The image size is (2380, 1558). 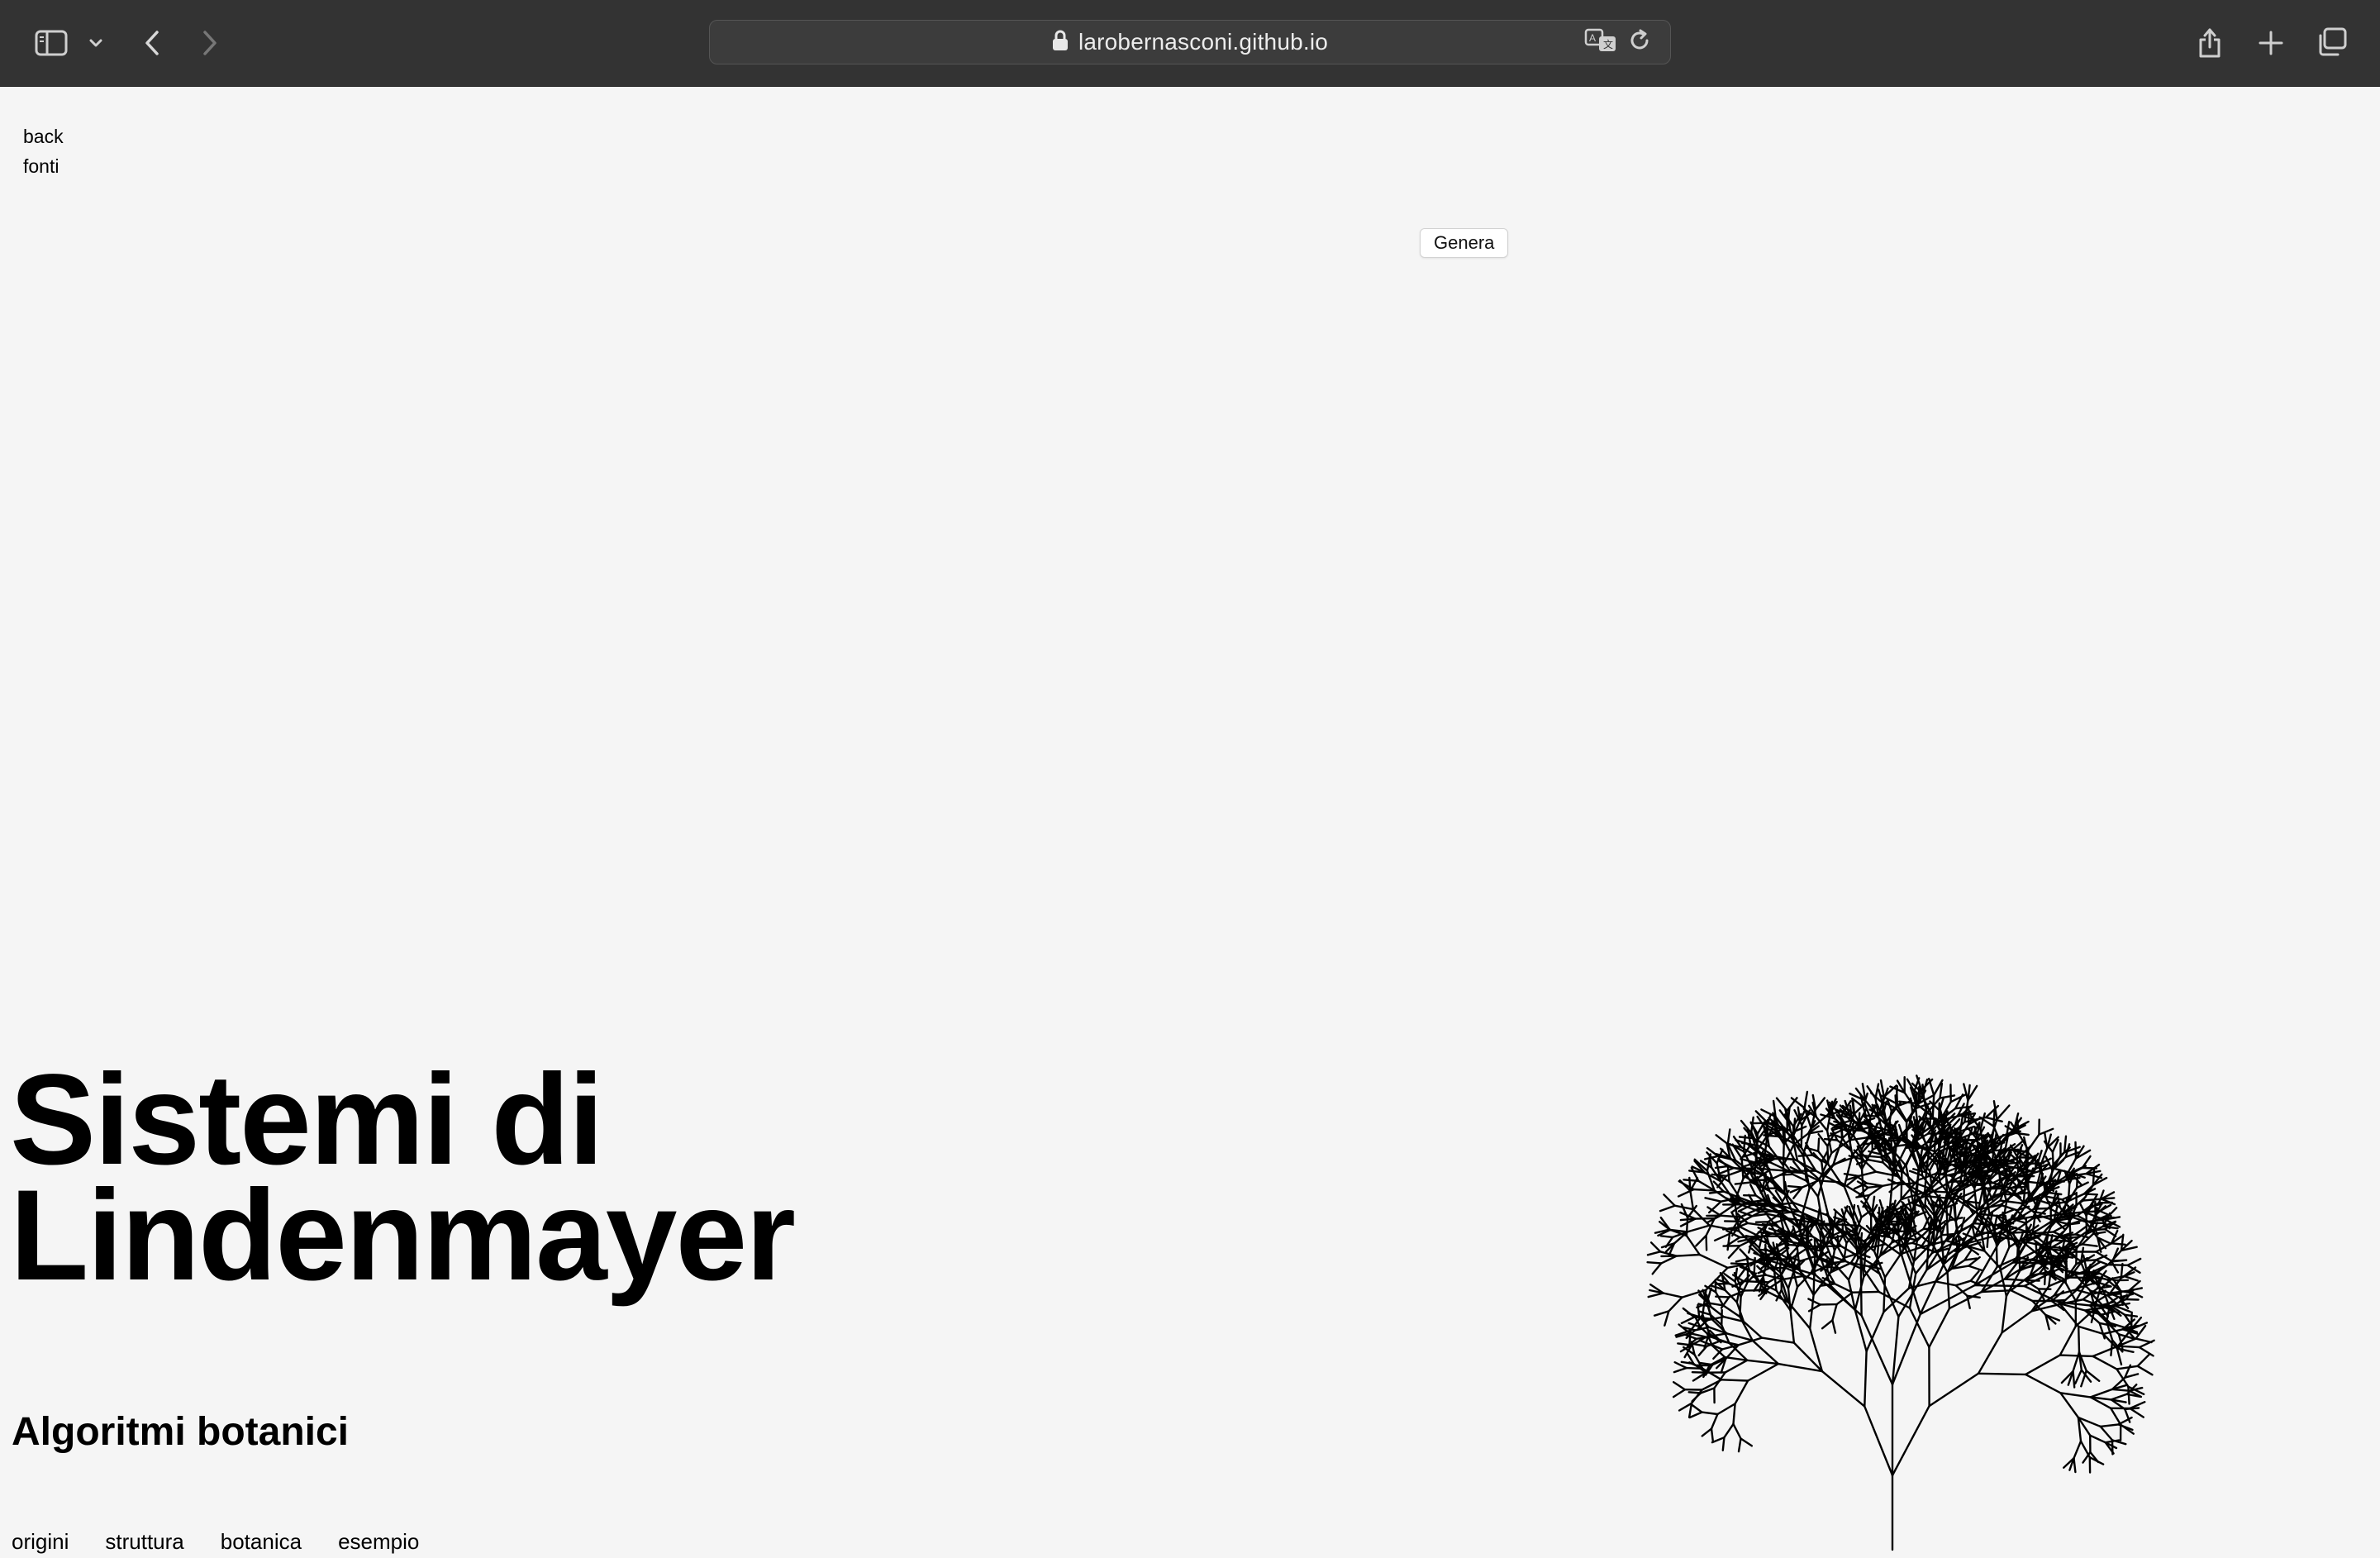 I want to click on page-title: Sistemi di Lindenmayer, so click(x=402, y=1178).